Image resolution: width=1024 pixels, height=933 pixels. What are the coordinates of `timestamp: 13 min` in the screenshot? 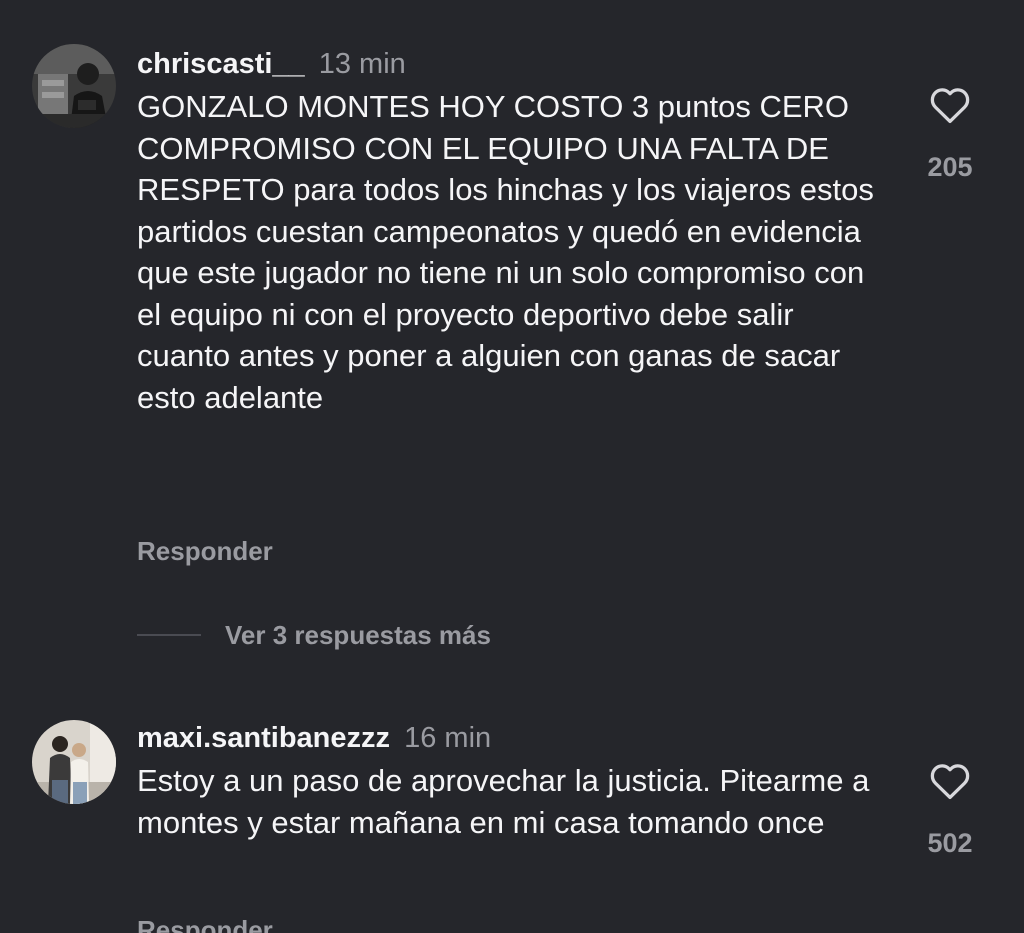 It's located at (362, 64).